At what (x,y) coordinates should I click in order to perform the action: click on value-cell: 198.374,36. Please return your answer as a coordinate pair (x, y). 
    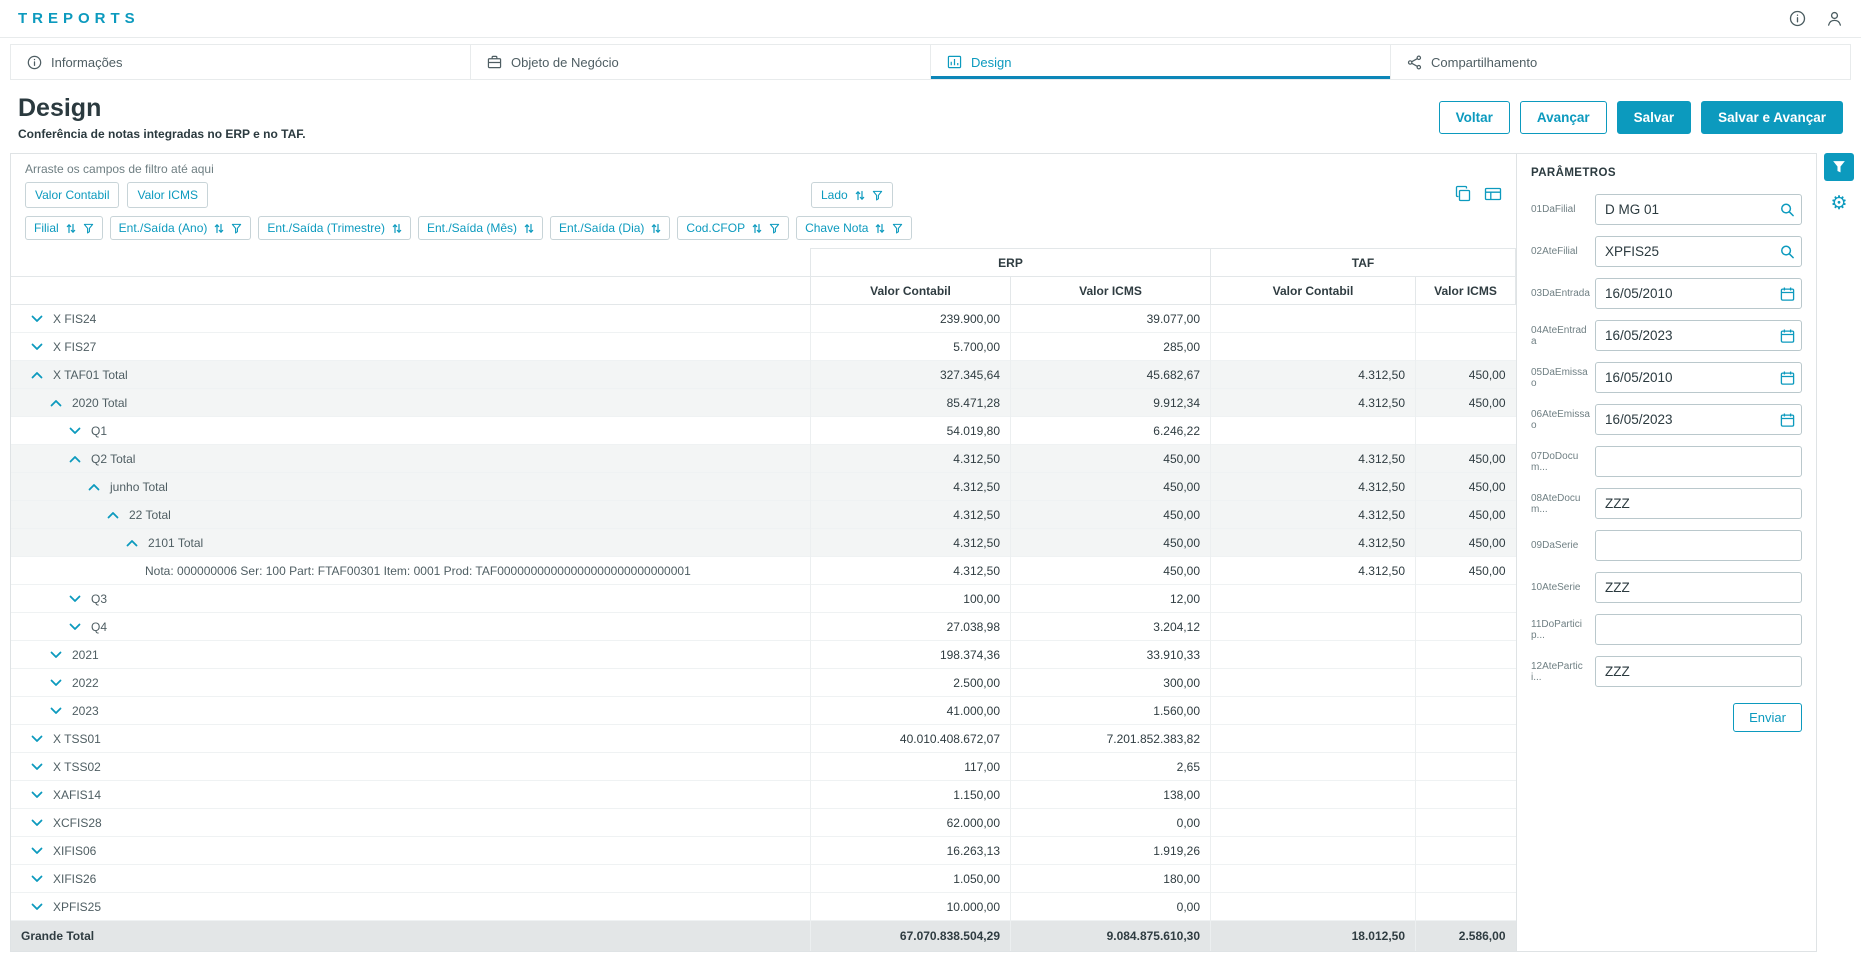
    Looking at the image, I should click on (910, 654).